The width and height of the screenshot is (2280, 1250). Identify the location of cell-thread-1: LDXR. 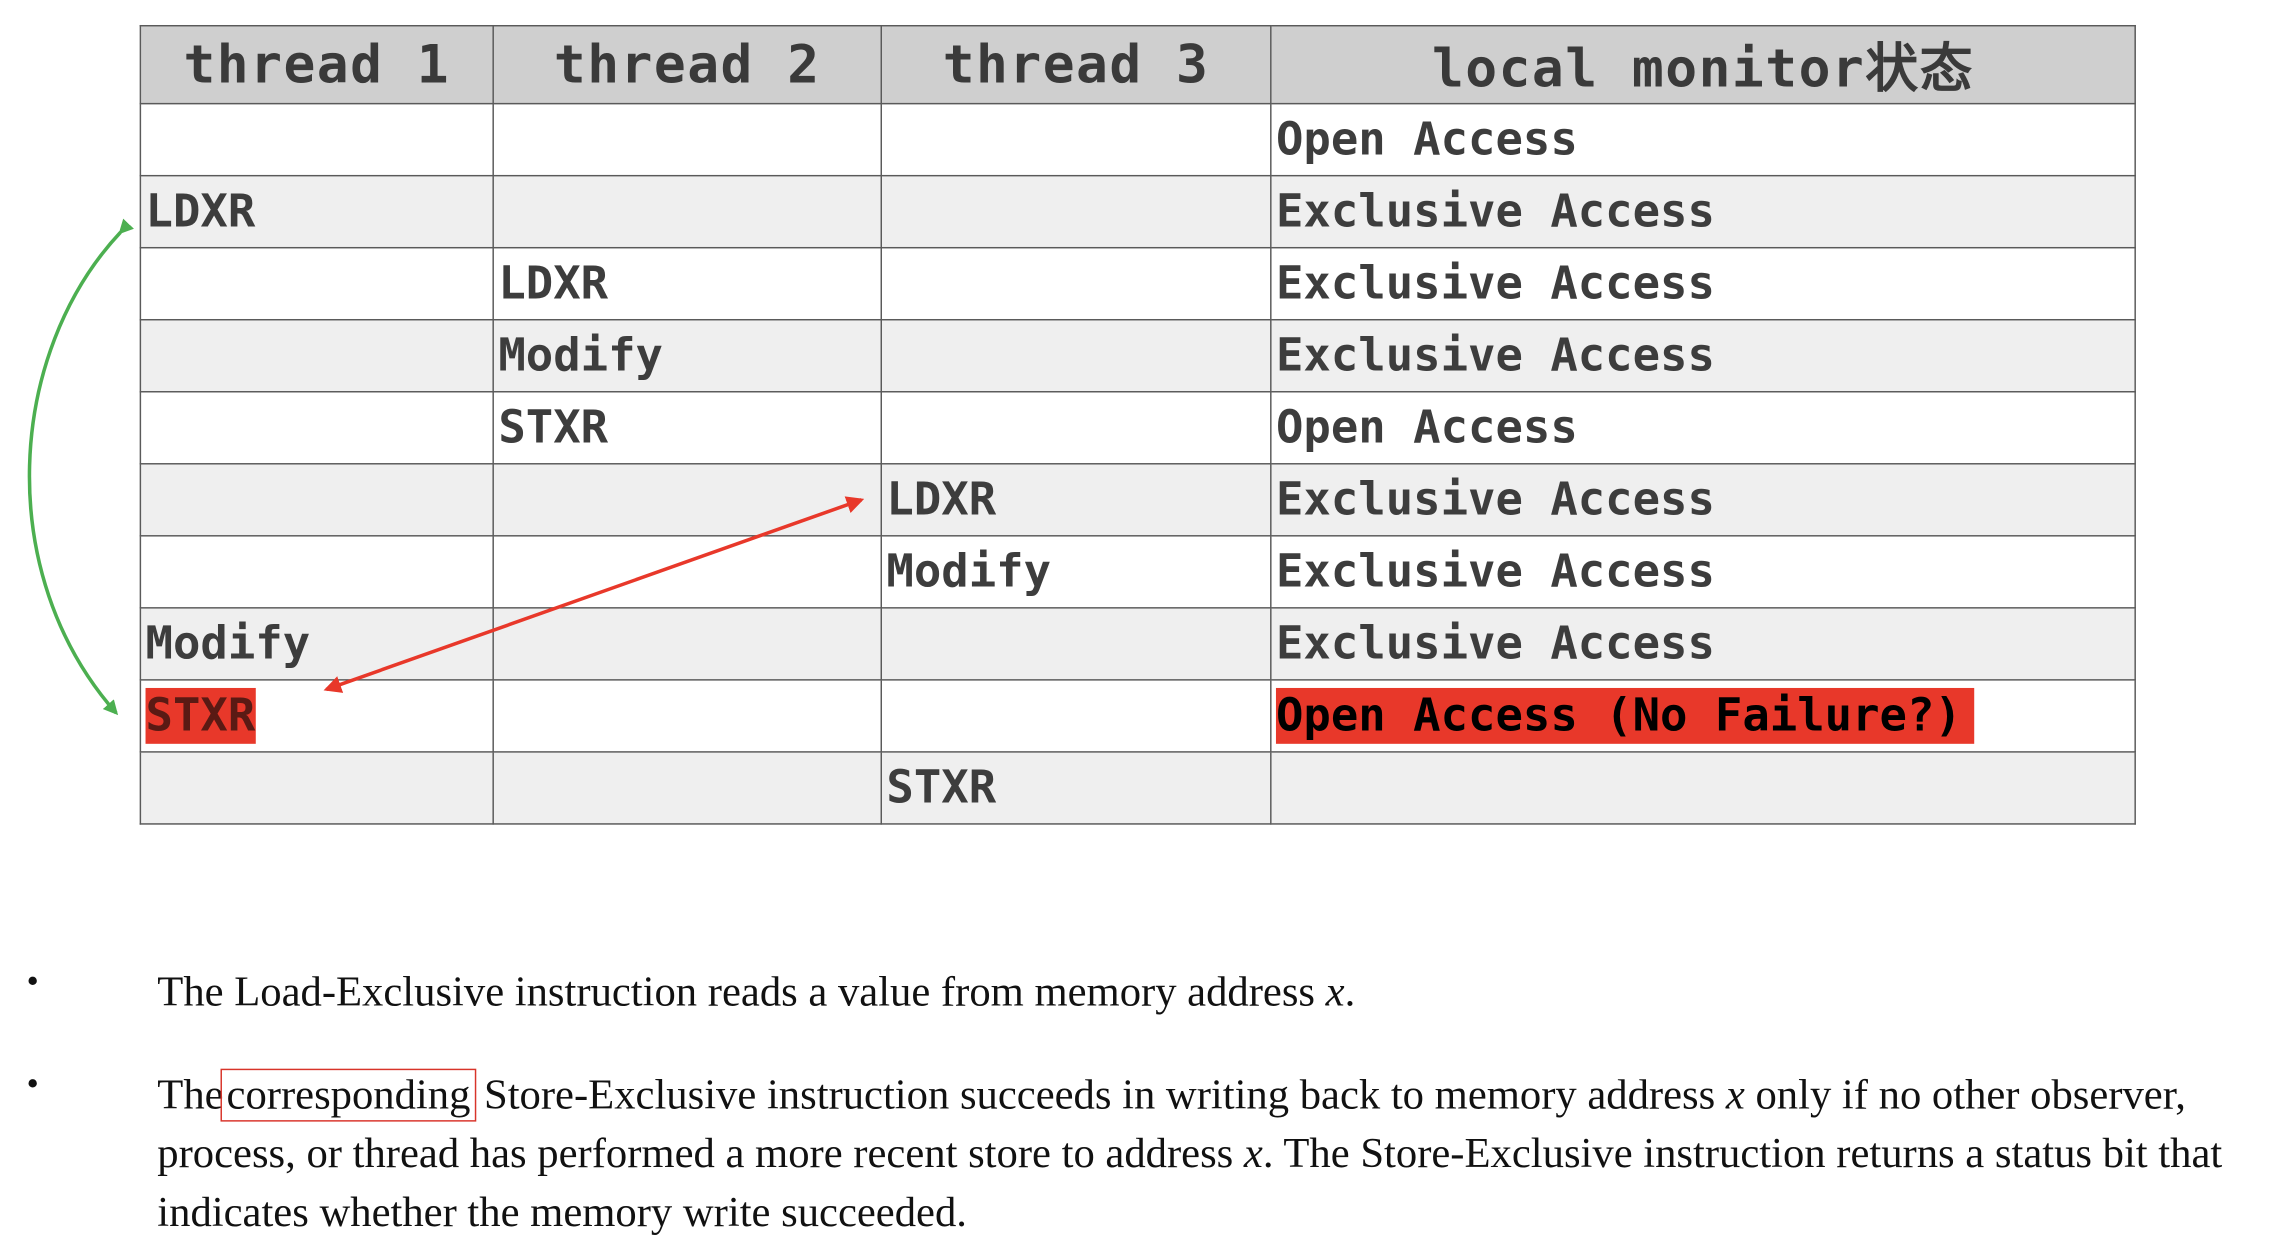
(316, 211).